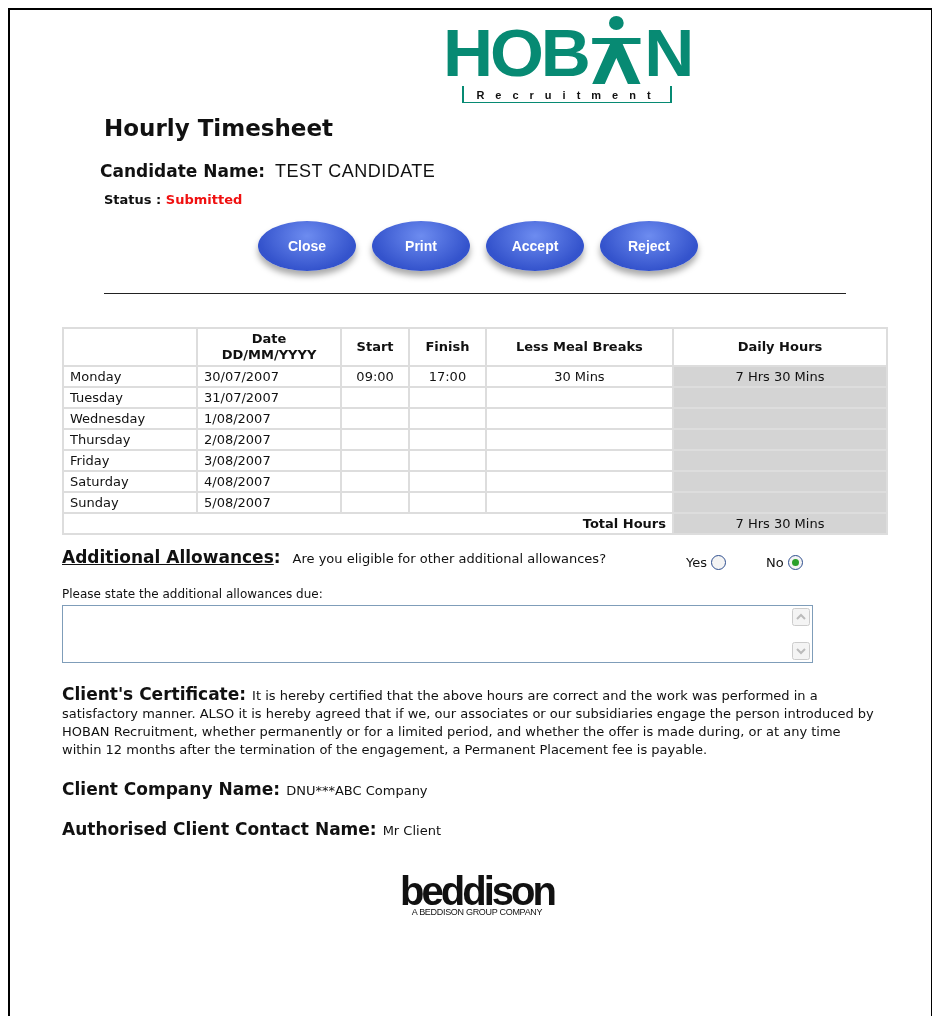 The image size is (935, 1018). What do you see at coordinates (269, 376) in the screenshot?
I see `table-cell: 30/07/2007` at bounding box center [269, 376].